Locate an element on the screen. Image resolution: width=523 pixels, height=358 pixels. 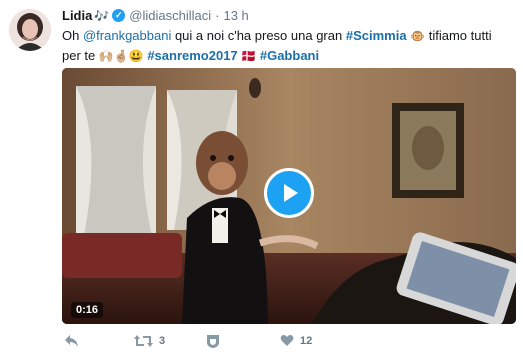
shield-icon is located at coordinates (213, 341).